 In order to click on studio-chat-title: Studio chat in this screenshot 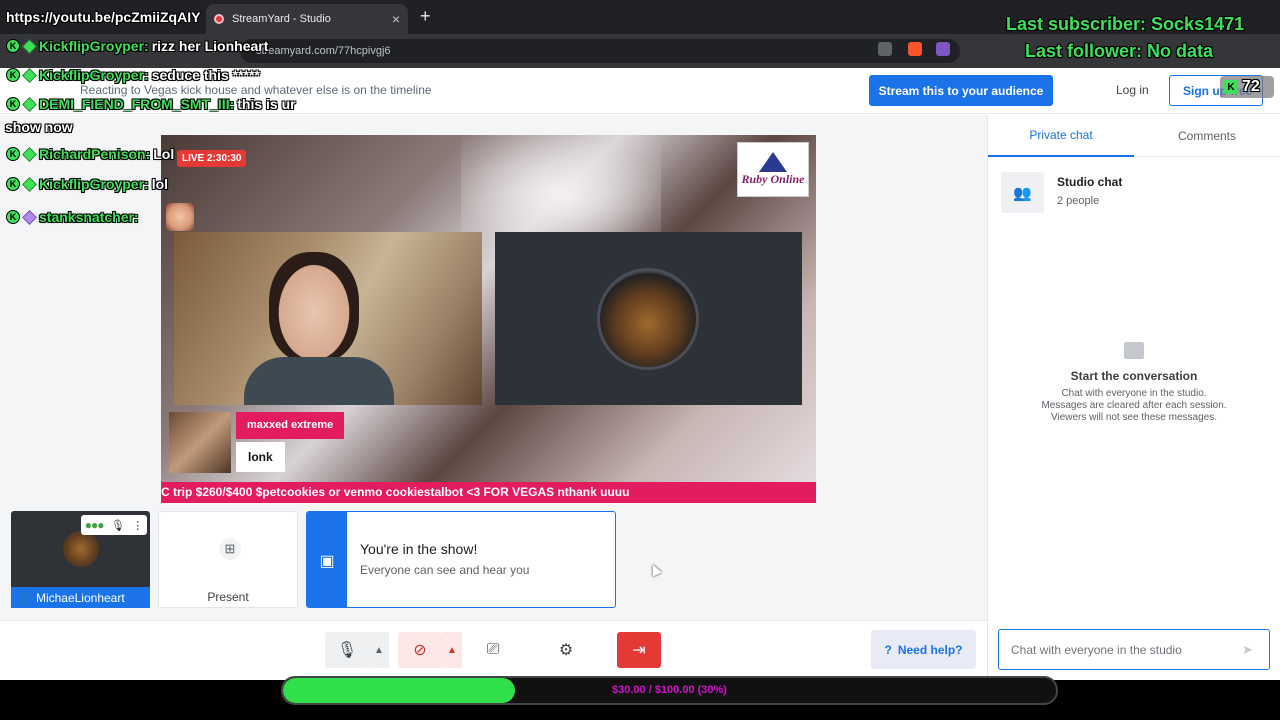, I will do `click(1090, 182)`.